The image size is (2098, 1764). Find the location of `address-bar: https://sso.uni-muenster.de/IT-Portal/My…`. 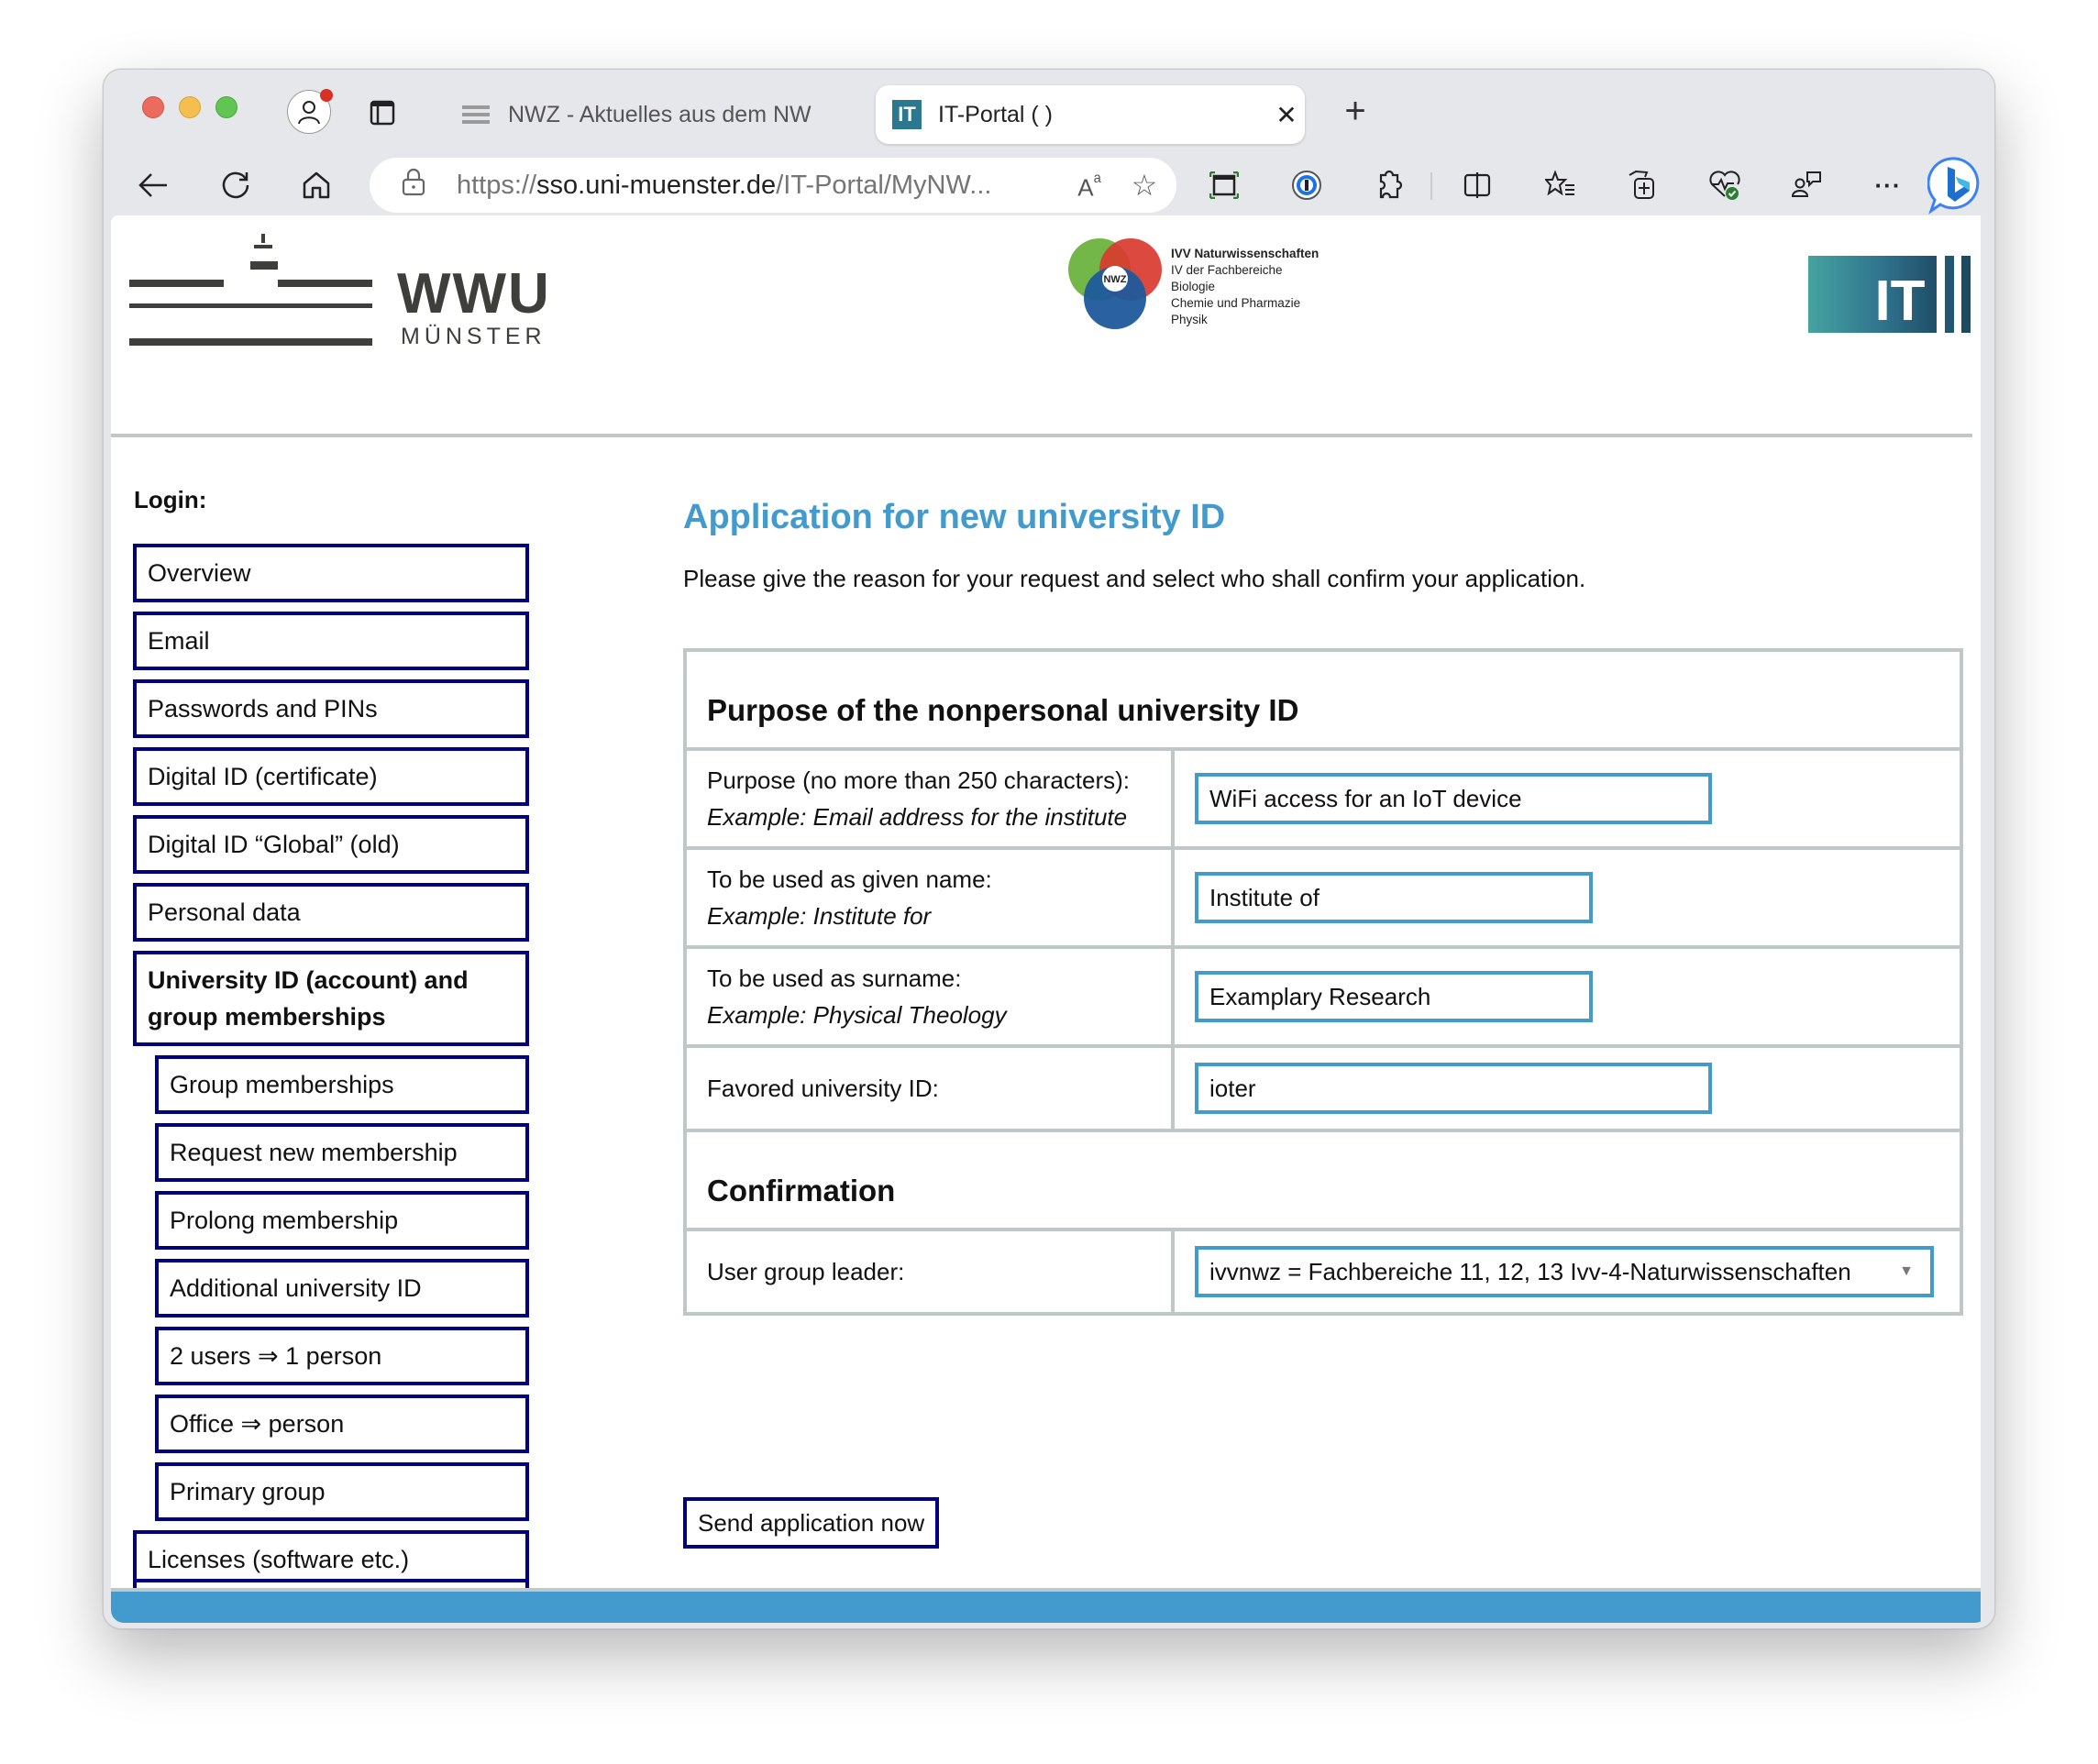

address-bar: https://sso.uni-muenster.de/IT-Portal/My… is located at coordinates (773, 185).